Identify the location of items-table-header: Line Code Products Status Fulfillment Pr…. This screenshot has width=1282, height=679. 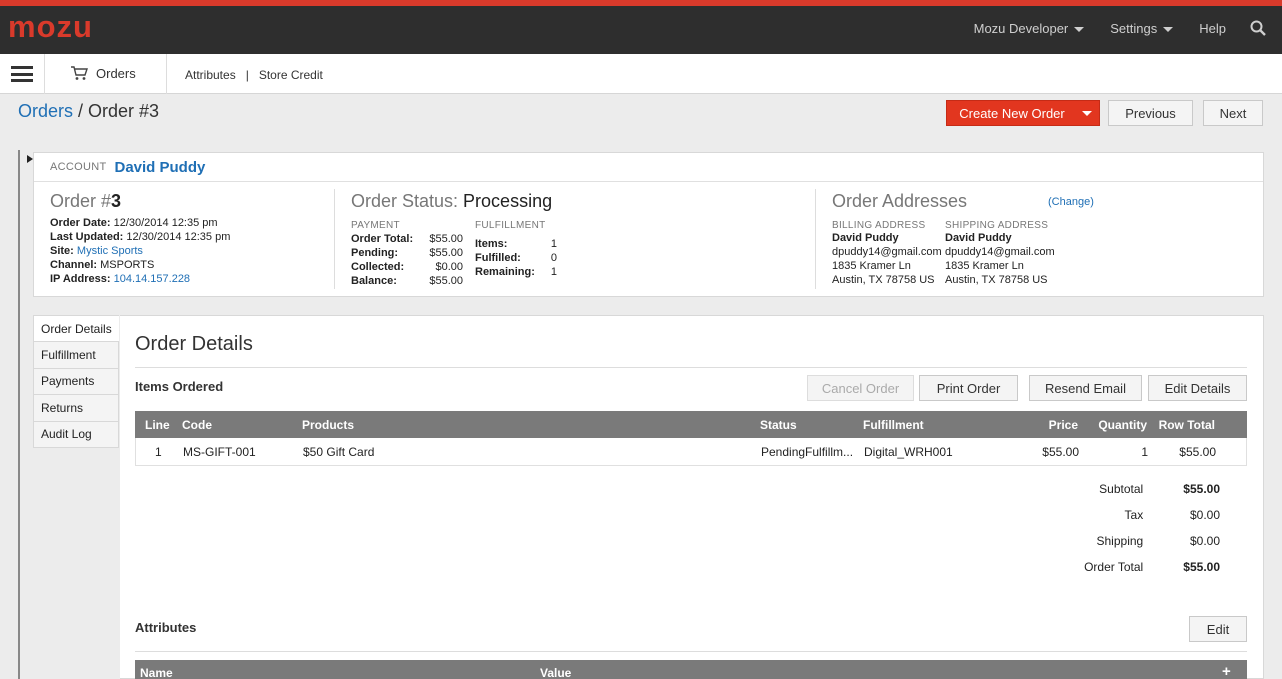
(691, 424).